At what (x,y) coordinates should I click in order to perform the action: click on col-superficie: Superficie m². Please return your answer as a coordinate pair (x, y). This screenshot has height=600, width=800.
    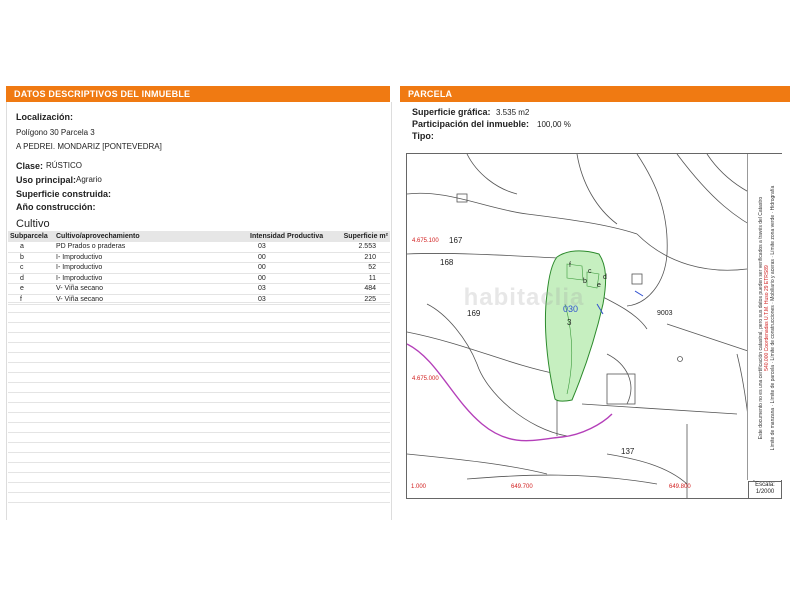
    Looking at the image, I should click on (361, 236).